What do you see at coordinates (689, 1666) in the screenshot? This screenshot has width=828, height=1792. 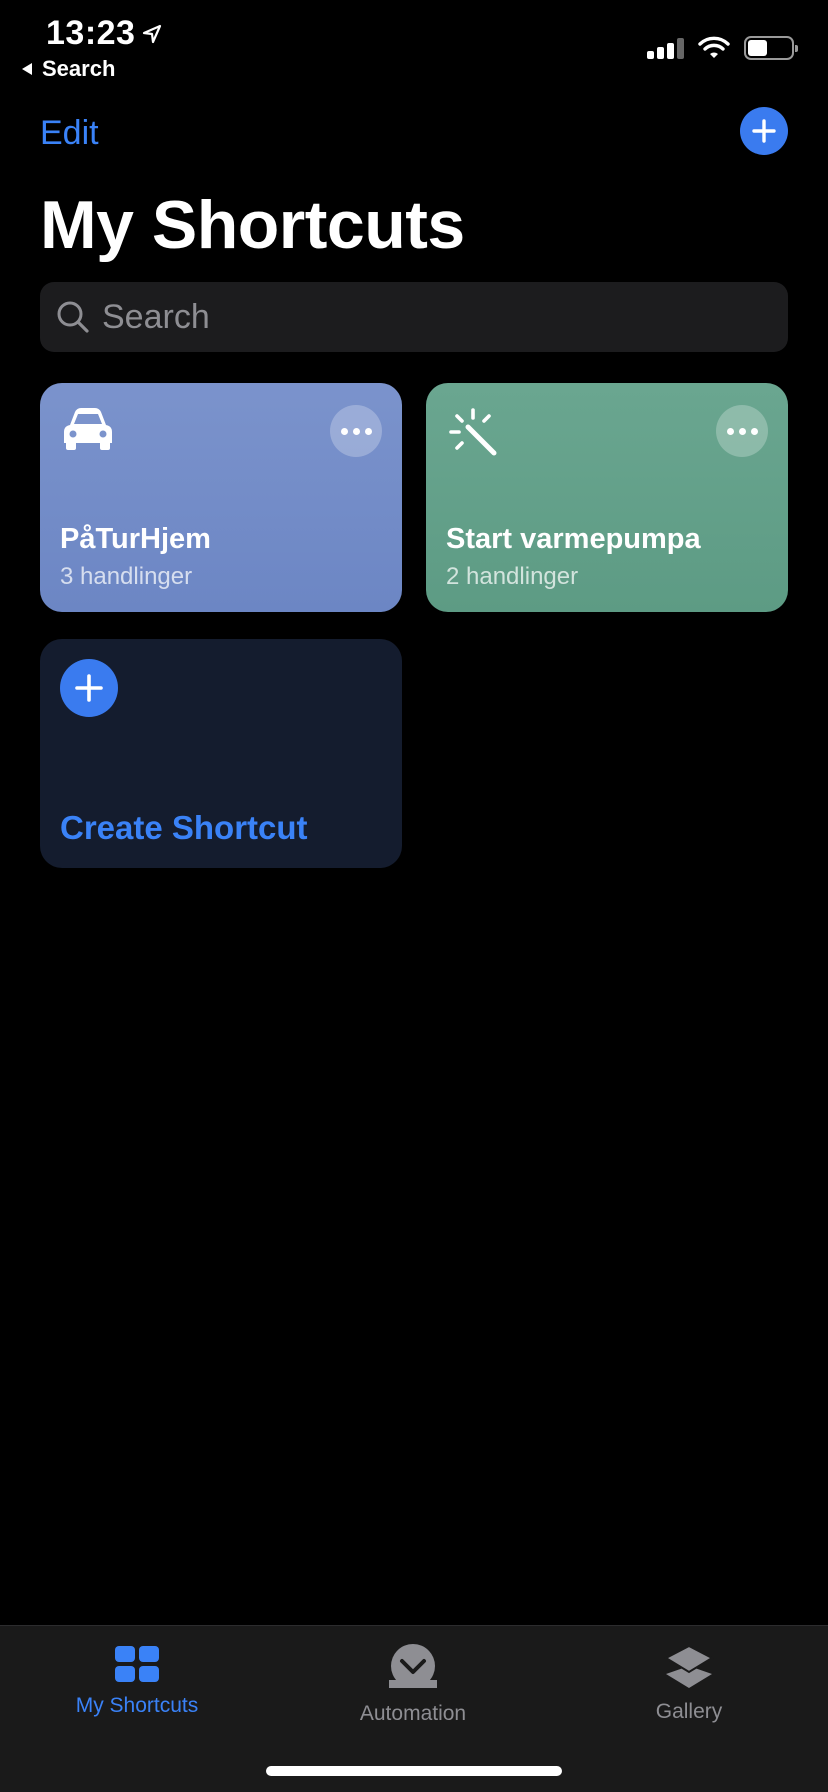 I see `layers-icon` at bounding box center [689, 1666].